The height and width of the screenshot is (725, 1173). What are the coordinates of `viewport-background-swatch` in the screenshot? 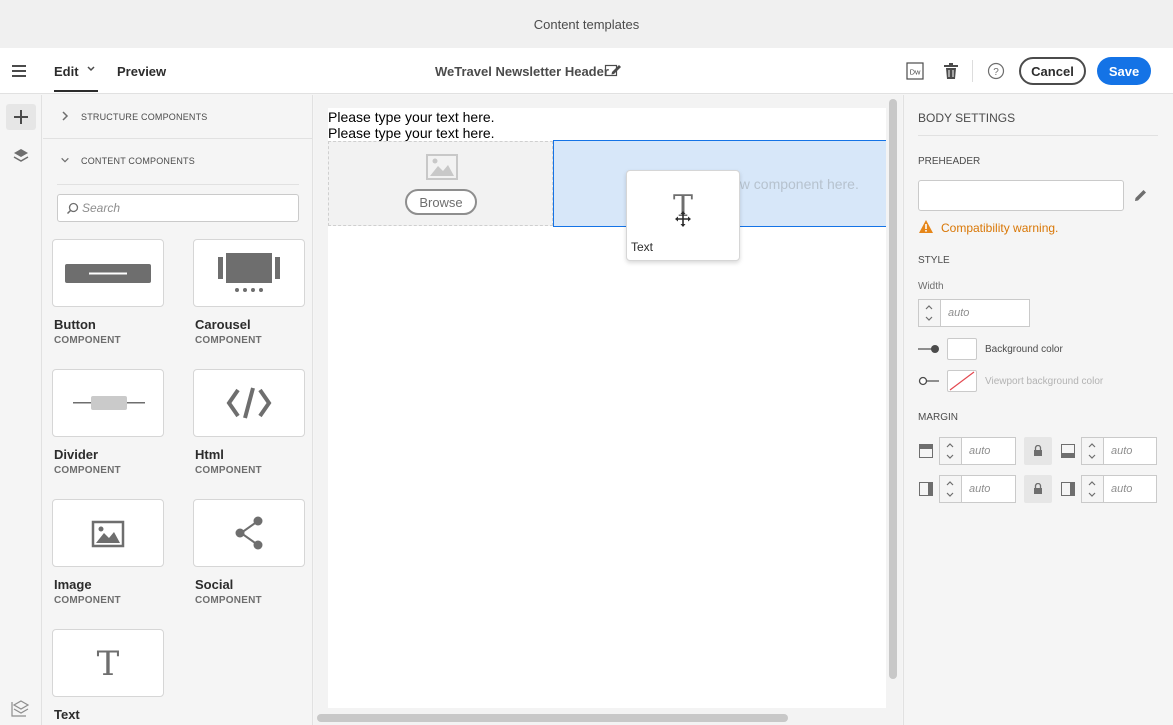 It's located at (962, 381).